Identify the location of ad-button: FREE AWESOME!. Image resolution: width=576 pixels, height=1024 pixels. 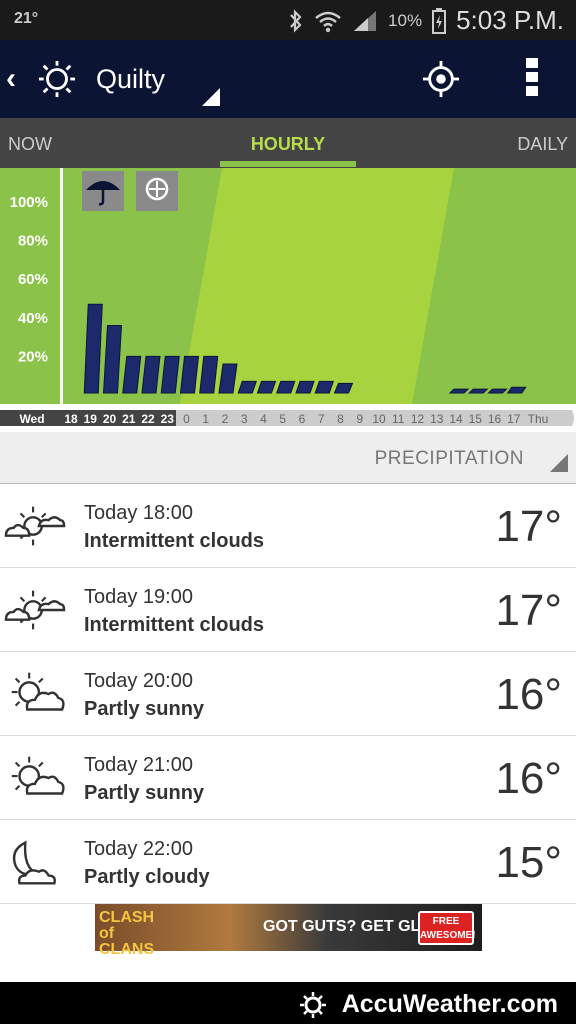
(447, 928).